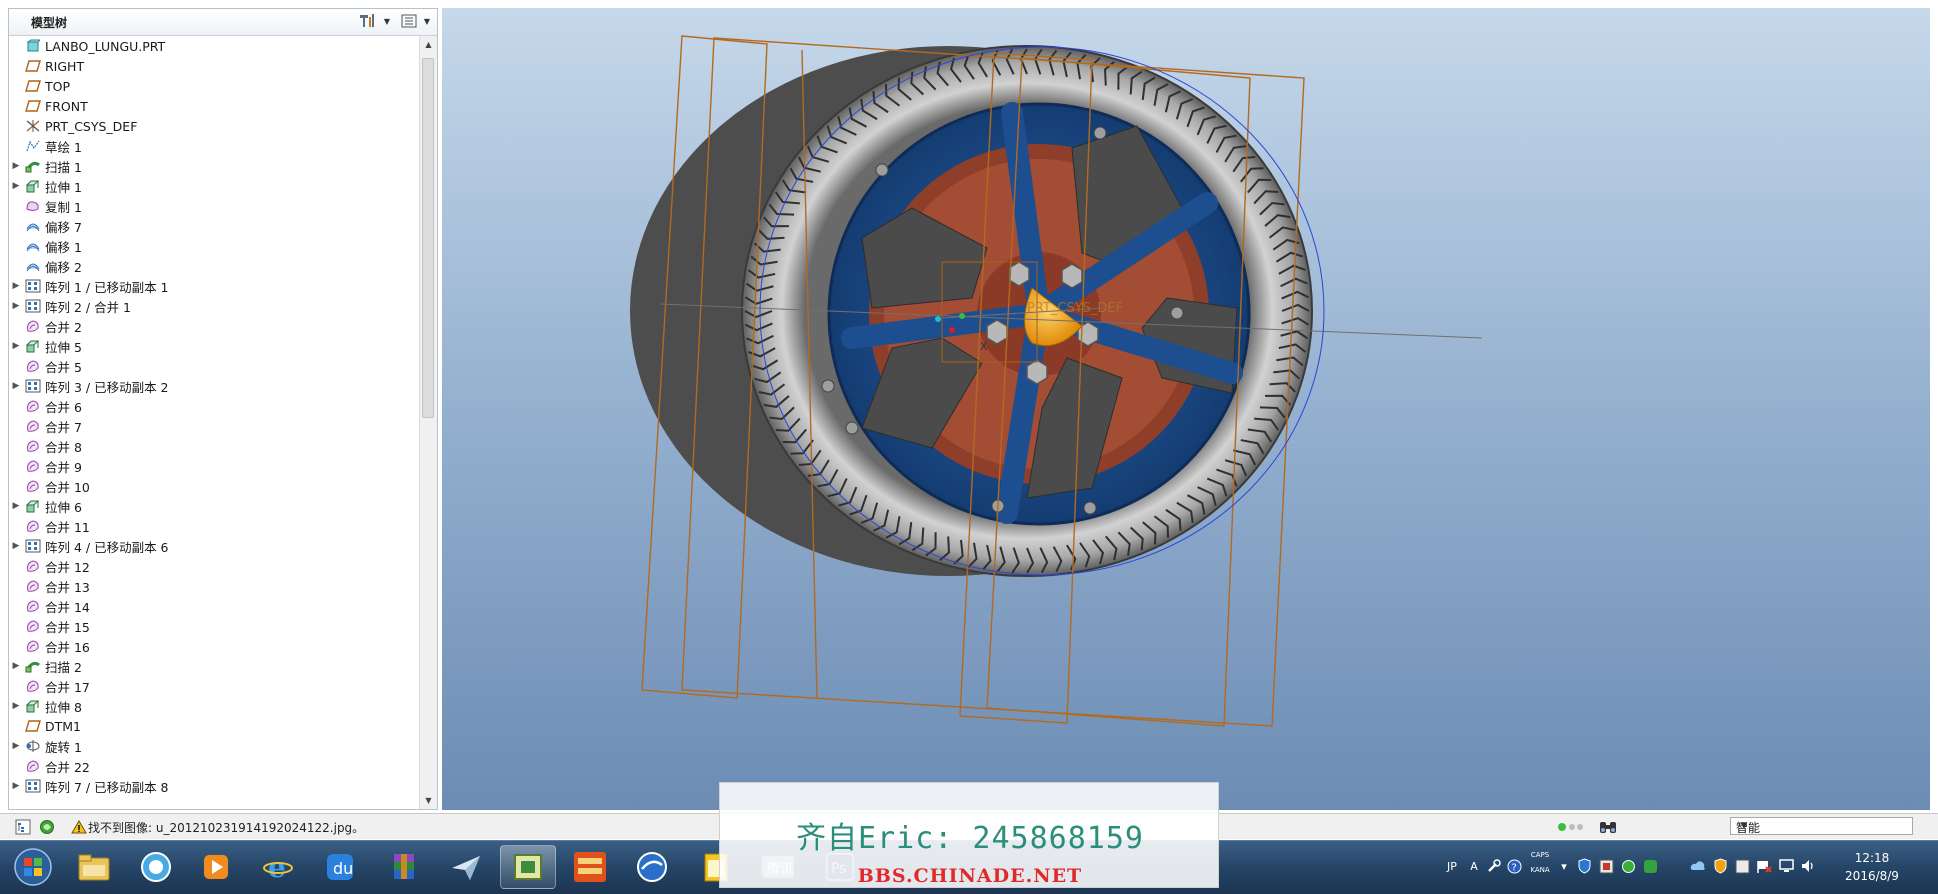 The width and height of the screenshot is (1938, 894). Describe the element at coordinates (214, 106) in the screenshot. I see `tree-item: FRONT` at that location.